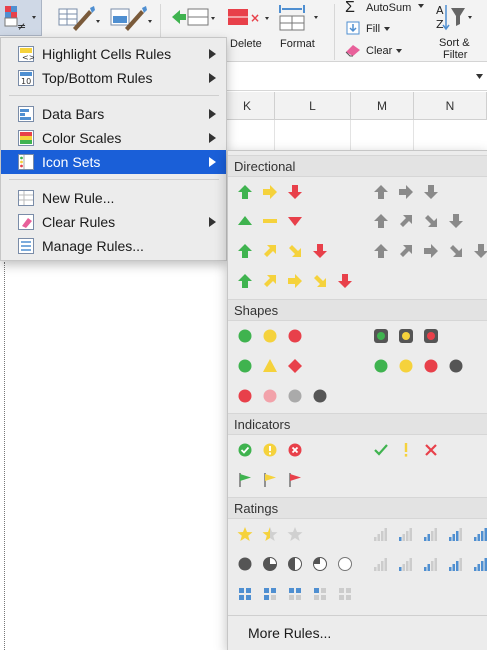 The image size is (487, 650). Describe the element at coordinates (269, 281) in the screenshot. I see `arrow-up-right-yellow-icon` at that location.